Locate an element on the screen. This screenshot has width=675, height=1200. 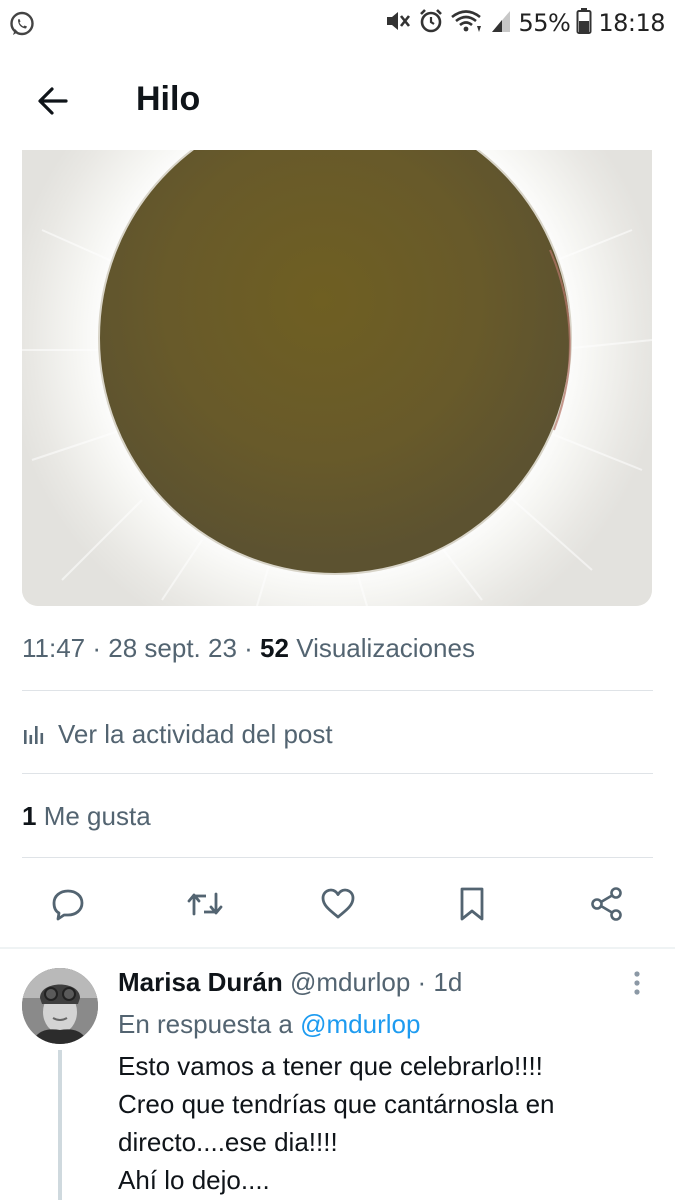
reply-header: Marisa Durán @mdurlop · 1d is located at coordinates (290, 982).